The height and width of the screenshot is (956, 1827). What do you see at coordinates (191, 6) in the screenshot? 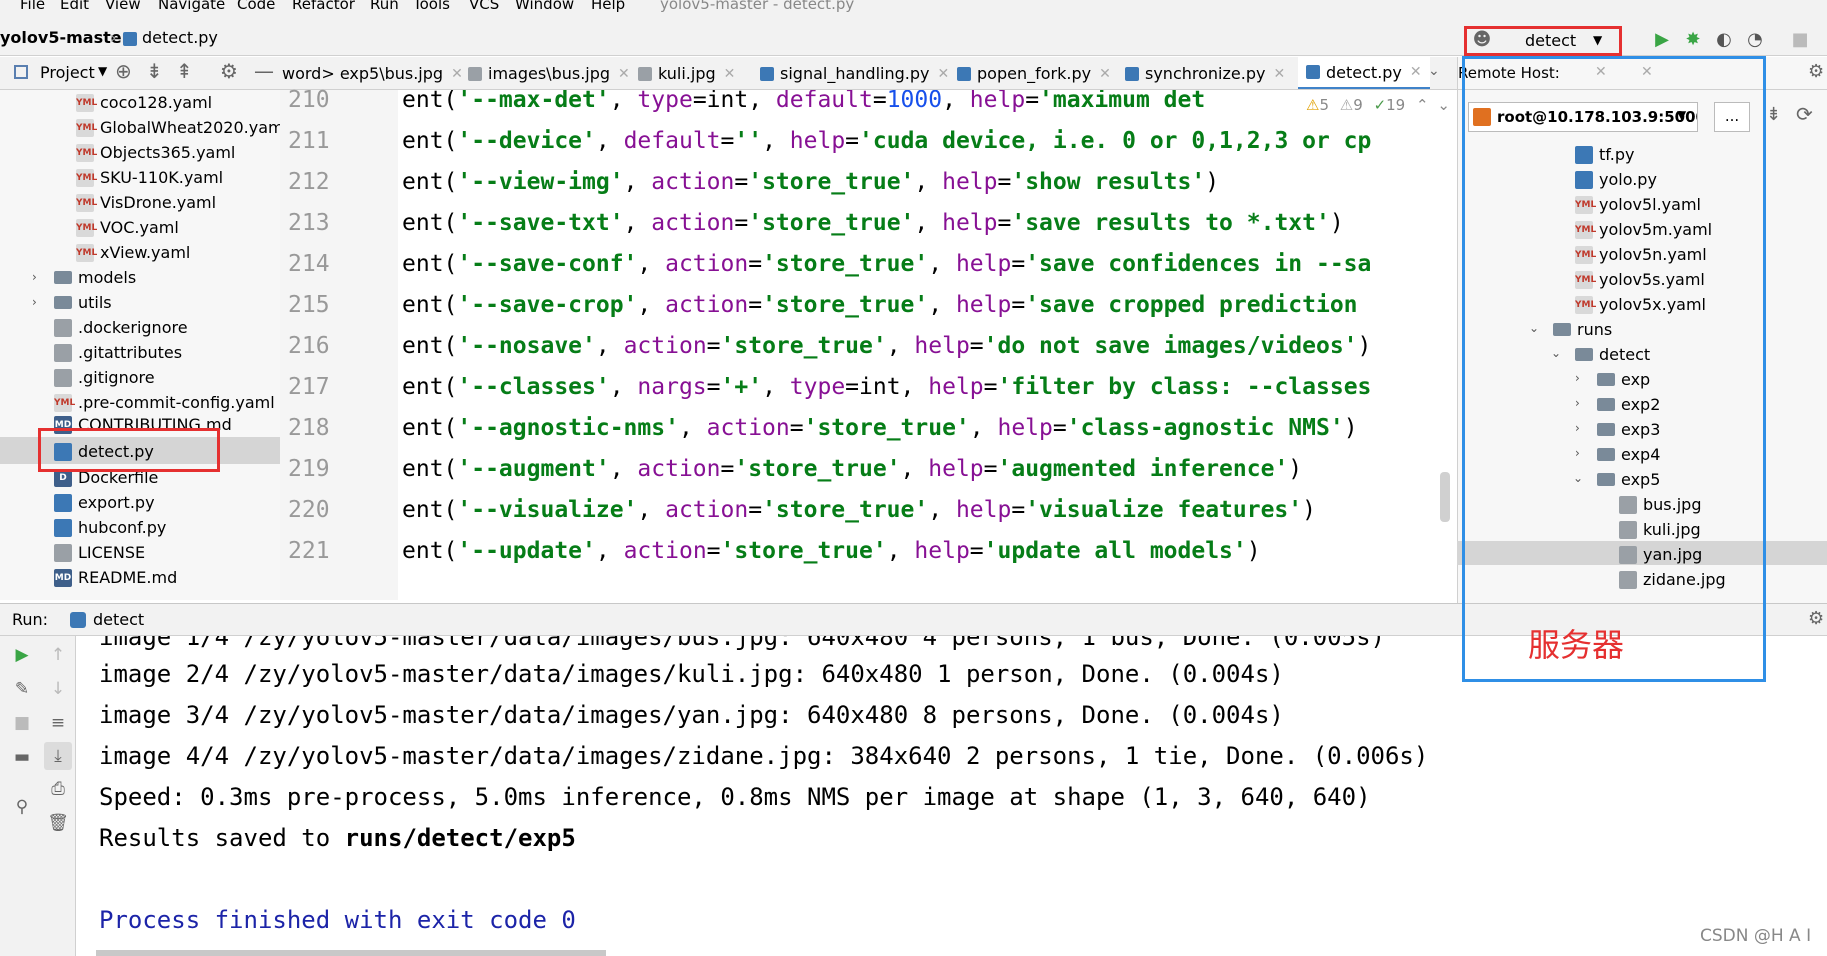
I see `menu-navigate: Navigate` at bounding box center [191, 6].